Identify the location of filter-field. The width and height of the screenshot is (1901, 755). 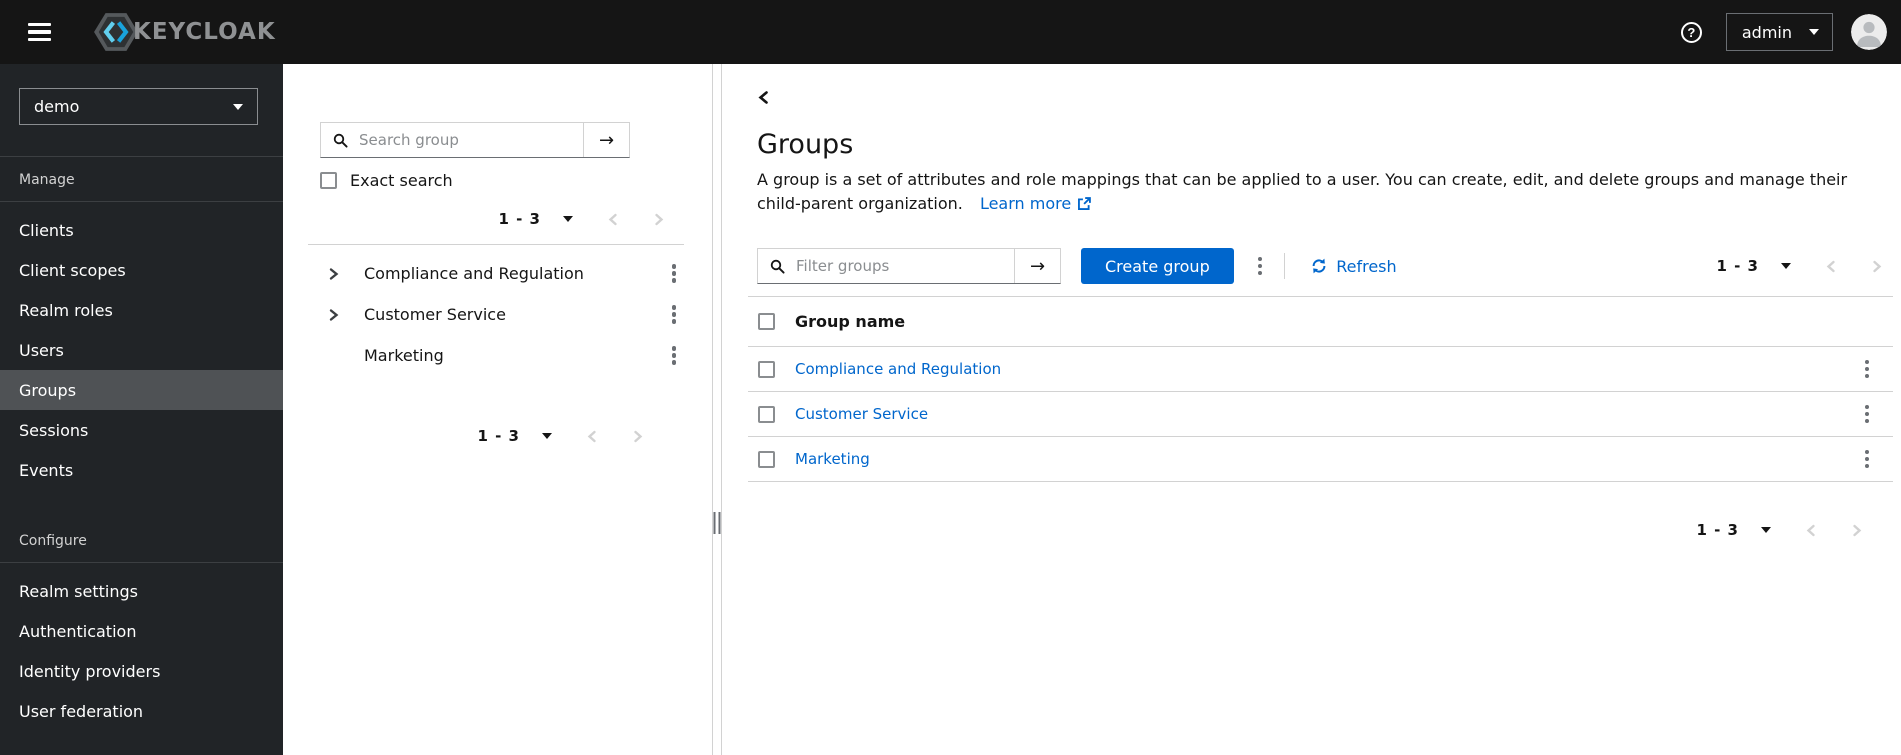
(886, 266).